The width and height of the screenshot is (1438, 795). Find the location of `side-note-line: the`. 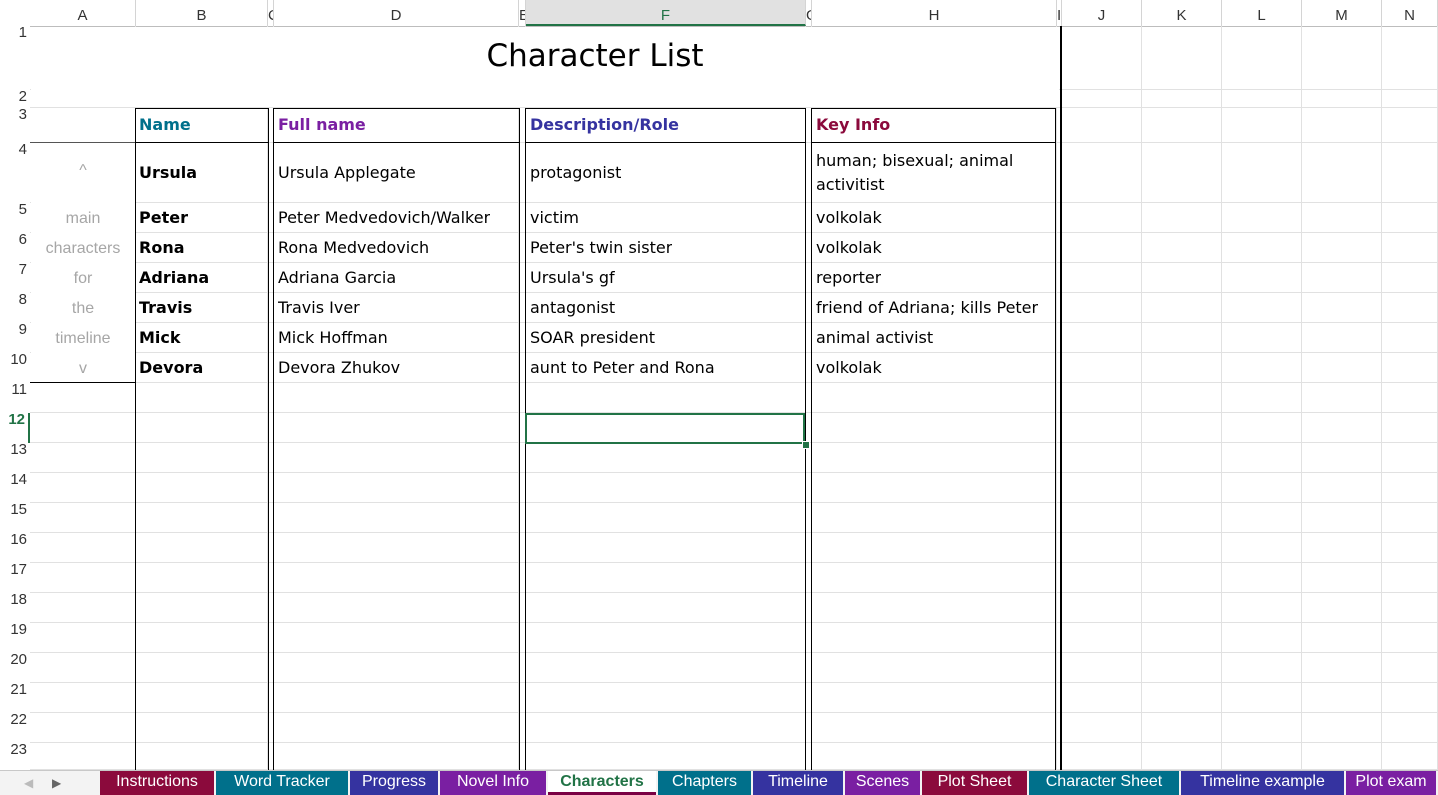

side-note-line: the is located at coordinates (83, 308).